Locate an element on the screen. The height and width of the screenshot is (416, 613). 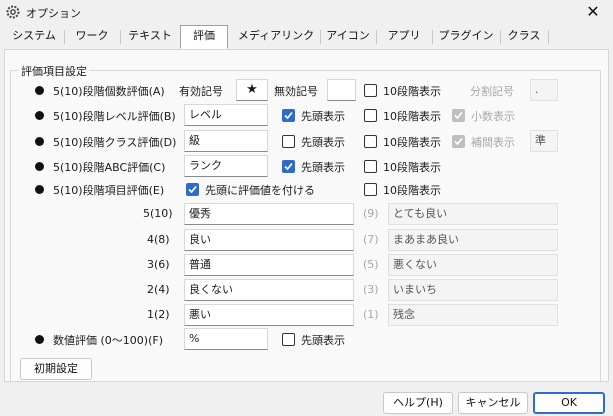
level-alt-key-label: (9) is located at coordinates (371, 213).